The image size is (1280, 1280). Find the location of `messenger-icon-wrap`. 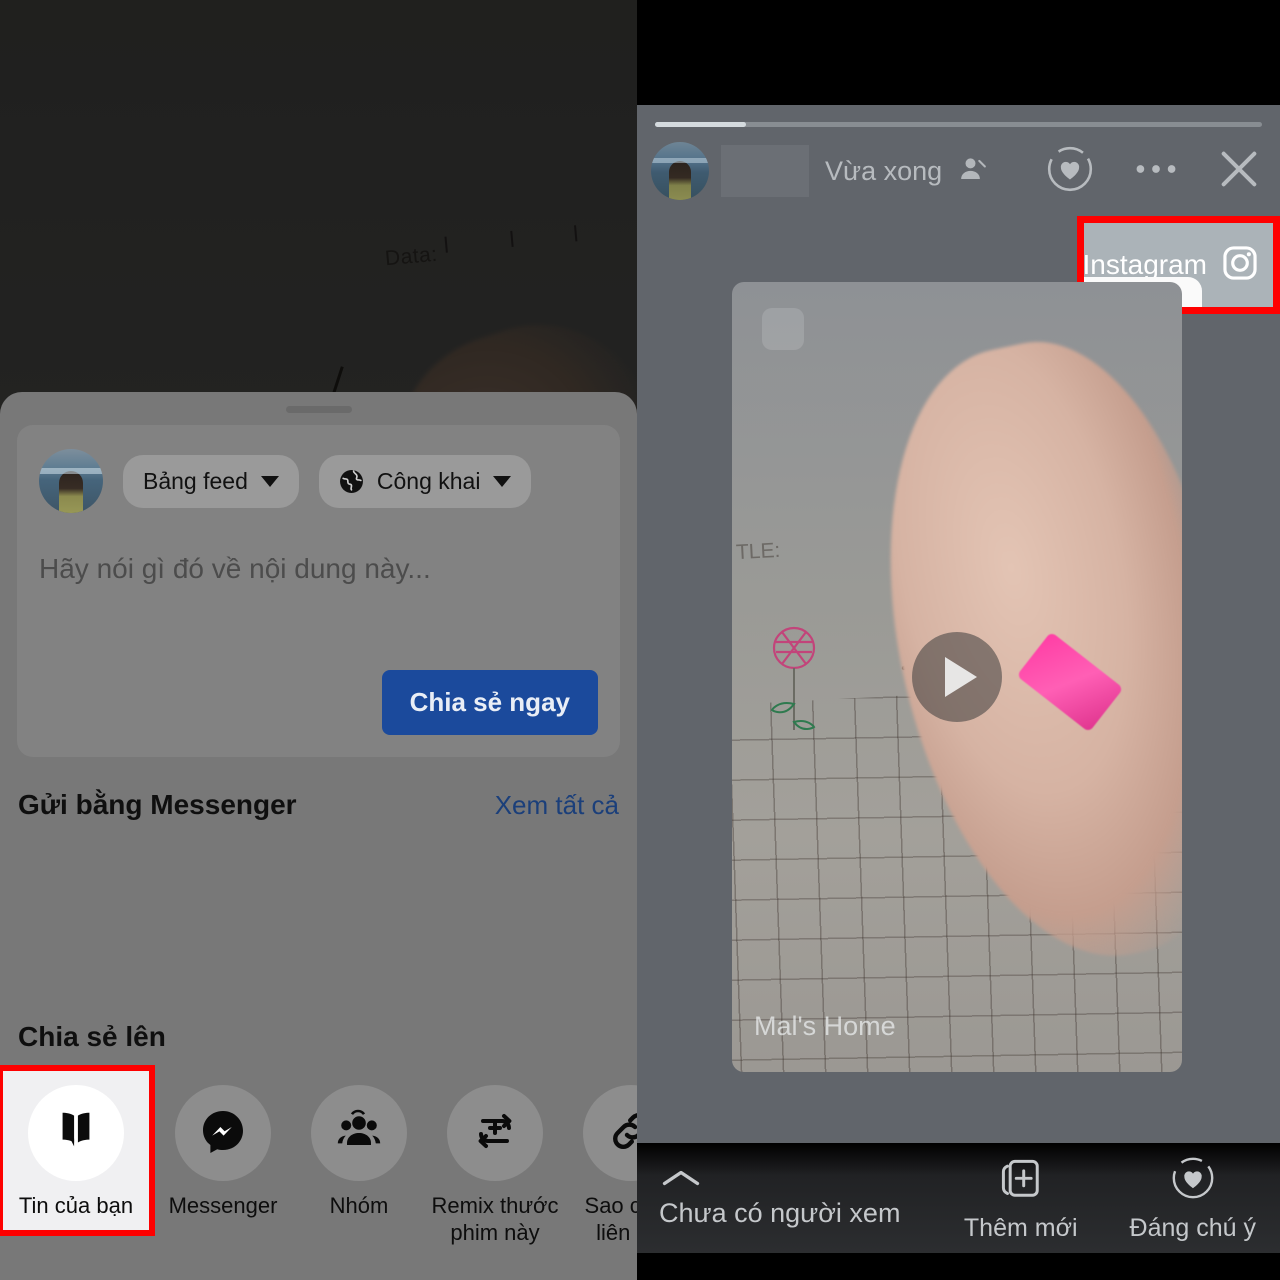

messenger-icon-wrap is located at coordinates (223, 1133).